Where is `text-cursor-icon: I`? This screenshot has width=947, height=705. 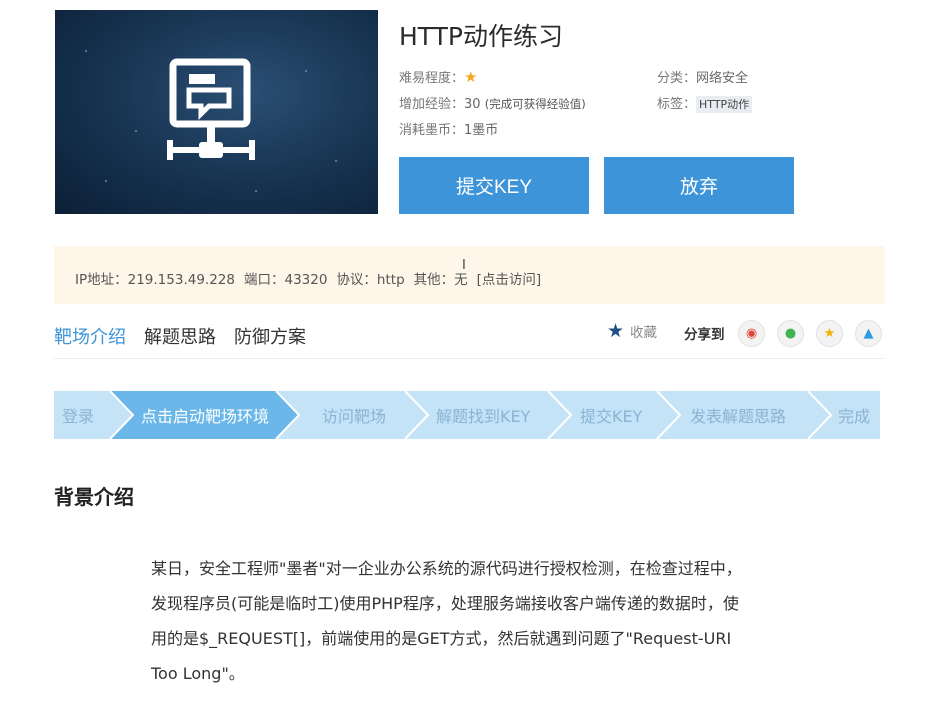
text-cursor-icon: I is located at coordinates (464, 265).